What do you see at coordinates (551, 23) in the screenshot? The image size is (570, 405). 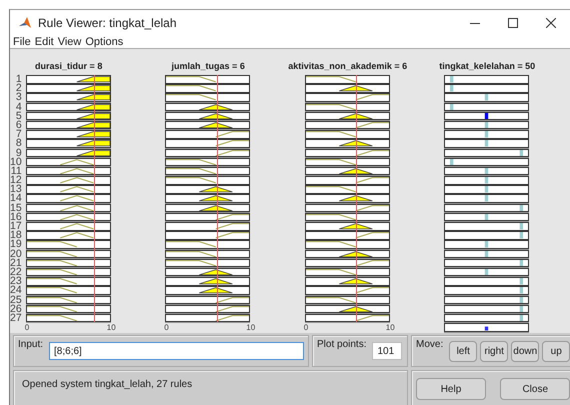 I see `close-icon` at bounding box center [551, 23].